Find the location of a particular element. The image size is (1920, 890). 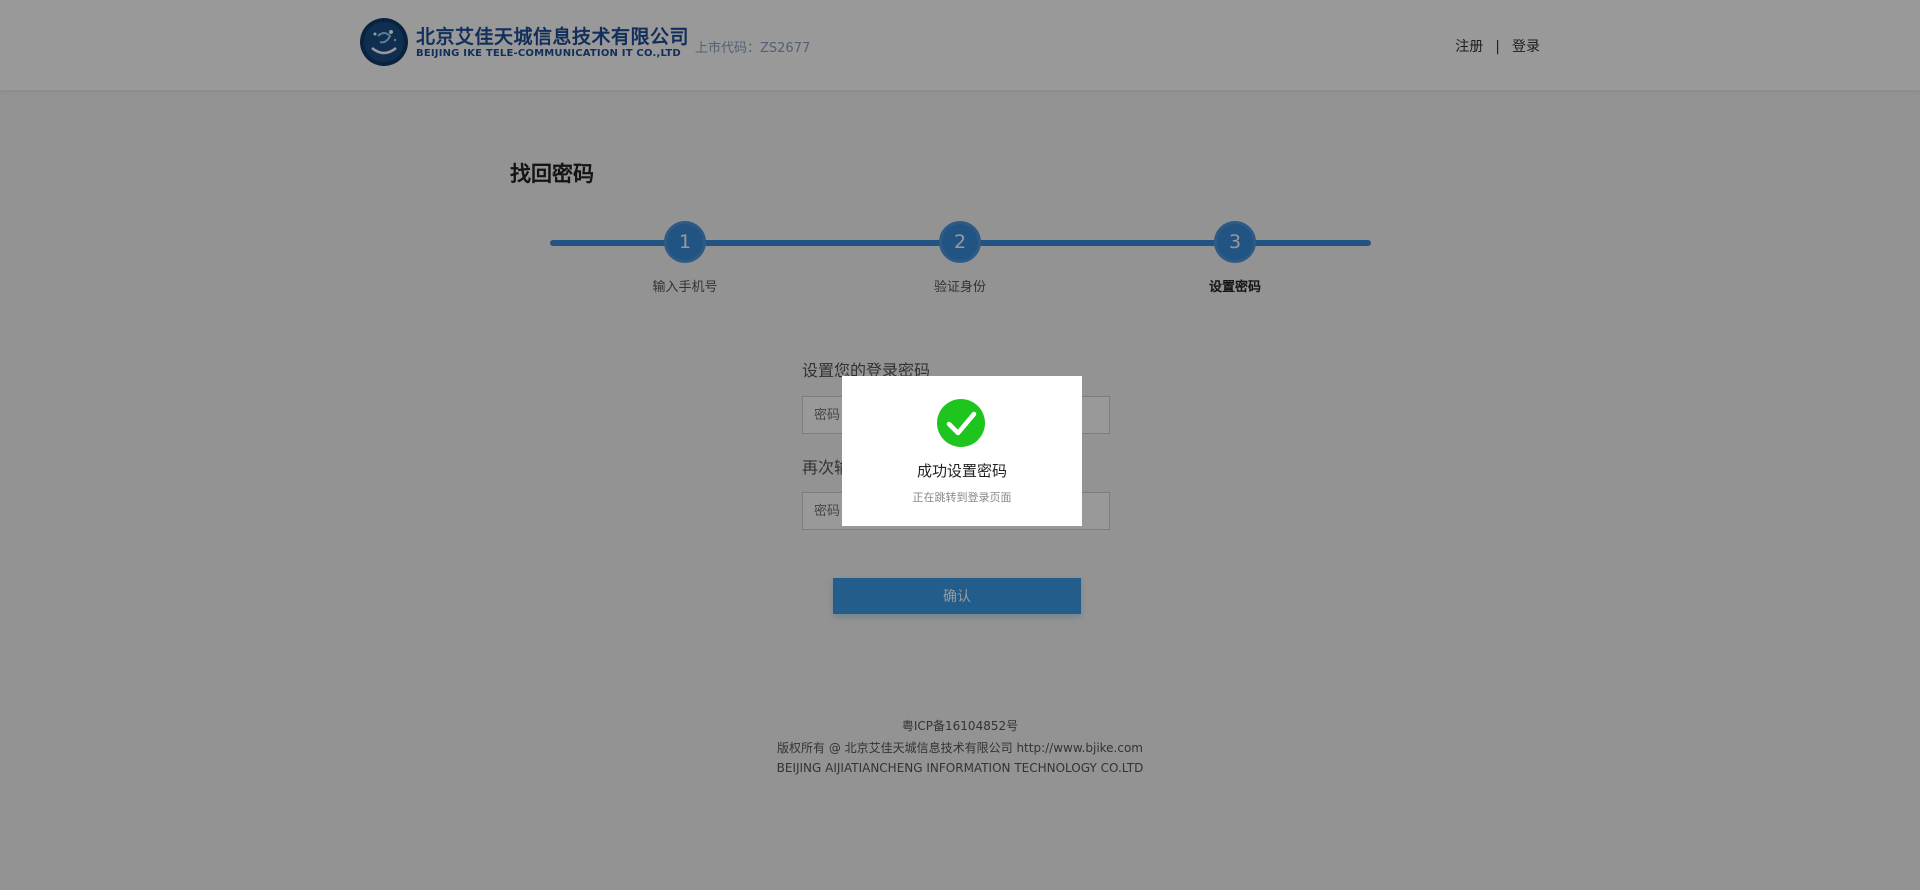

modal-subtitle: 正在跳转到登录页面 is located at coordinates (962, 497).